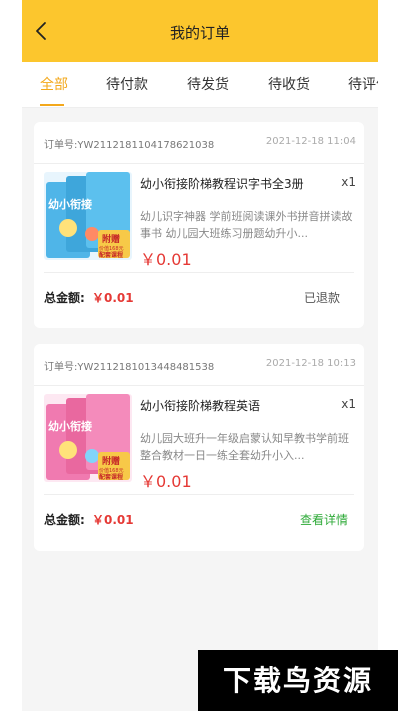  What do you see at coordinates (127, 84) in the screenshot?
I see `tab-pending-payment: 待付款` at bounding box center [127, 84].